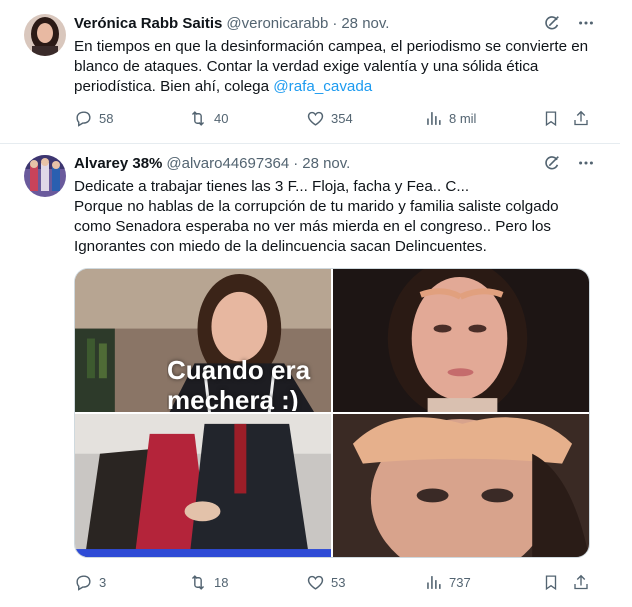  Describe the element at coordinates (148, 23) in the screenshot. I see `author-name: Verónica Rabb Saitis` at that location.